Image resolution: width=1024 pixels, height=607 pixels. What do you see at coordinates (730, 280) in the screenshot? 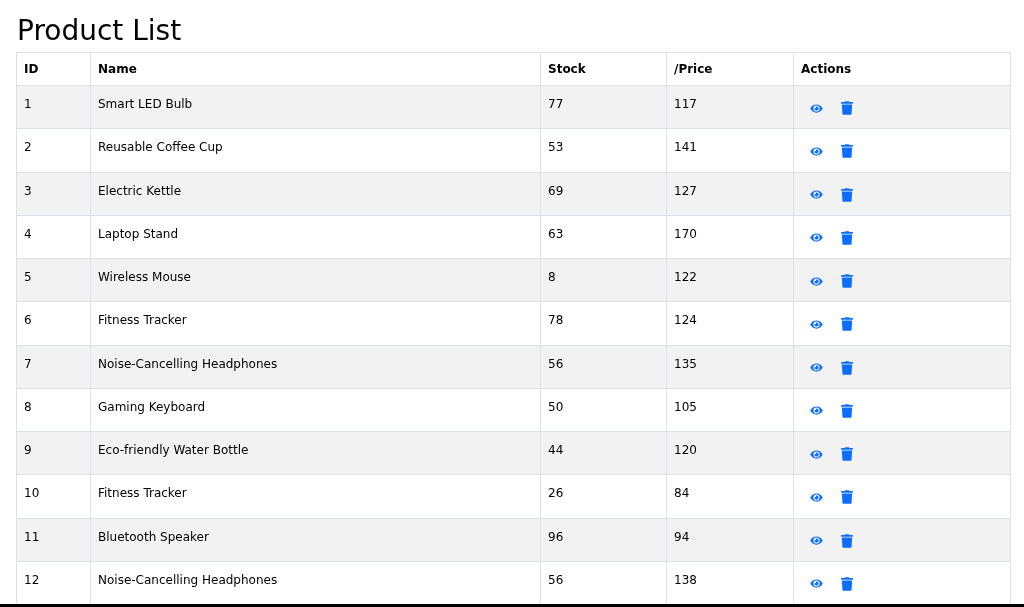
I see `table-cell: 122` at bounding box center [730, 280].